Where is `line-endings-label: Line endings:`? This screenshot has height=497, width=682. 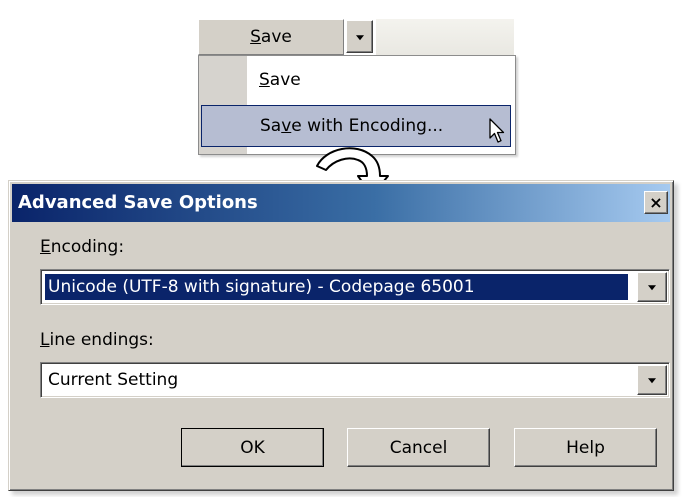
line-endings-label: Line endings: is located at coordinates (97, 340).